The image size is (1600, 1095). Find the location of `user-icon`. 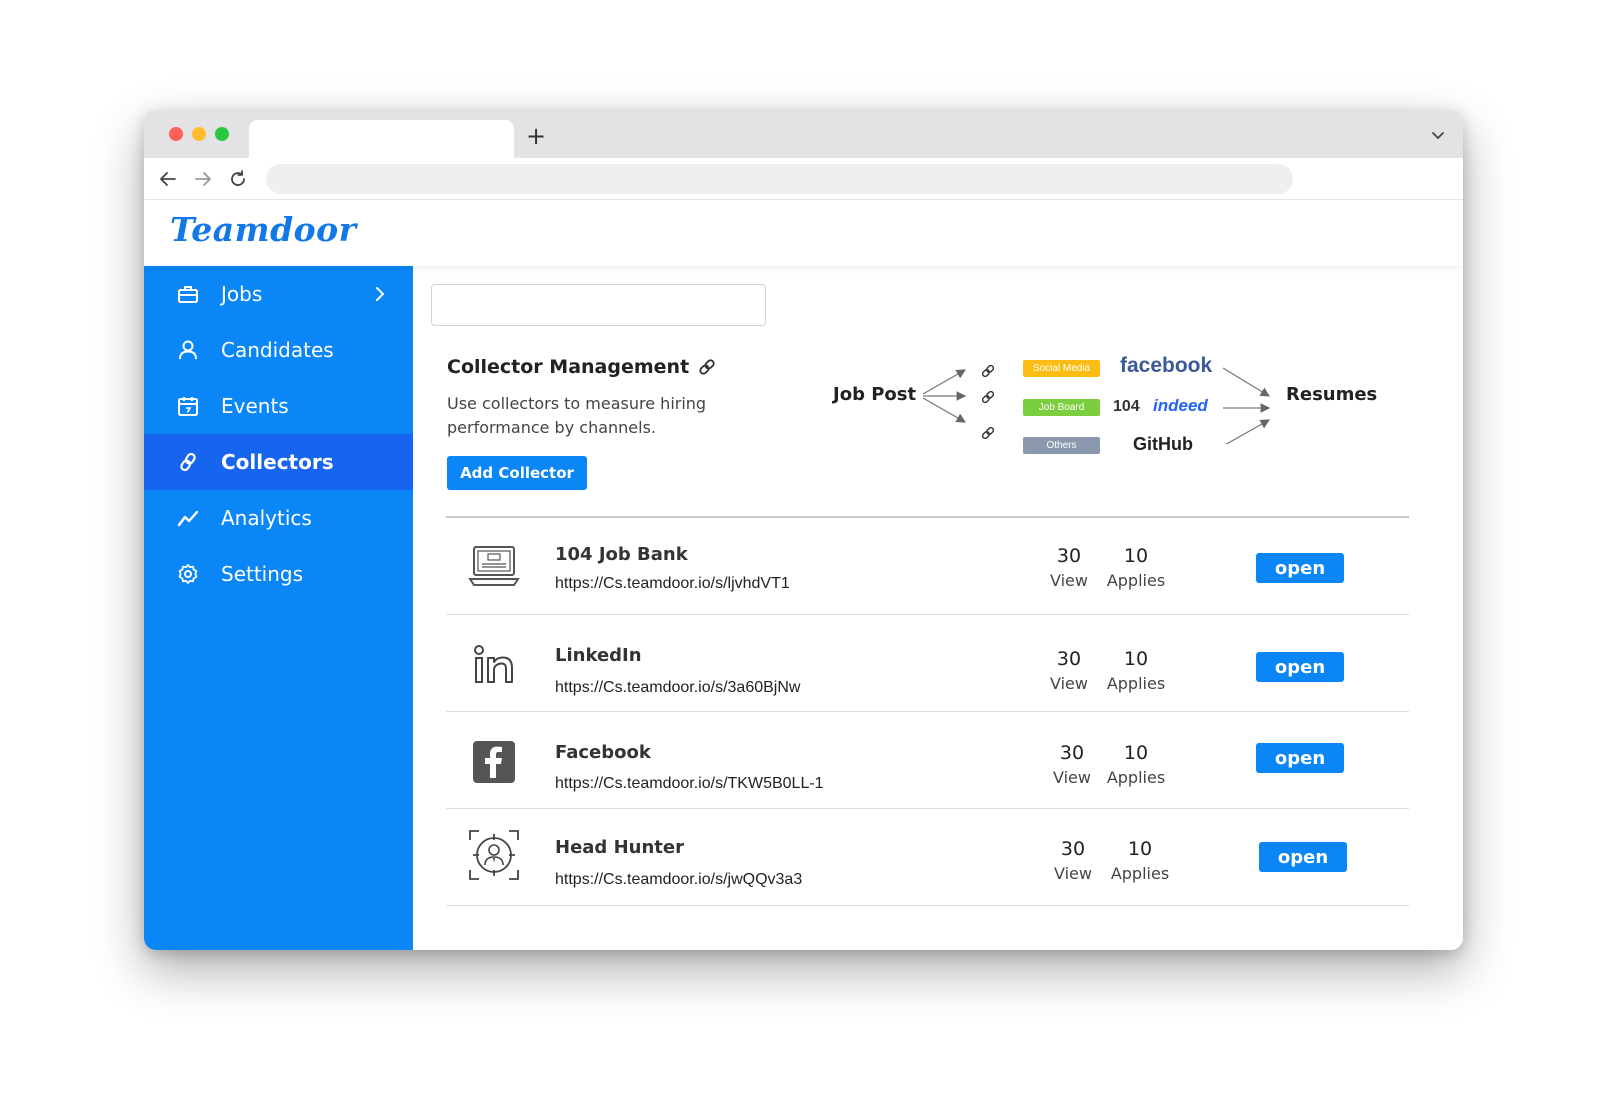

user-icon is located at coordinates (188, 350).